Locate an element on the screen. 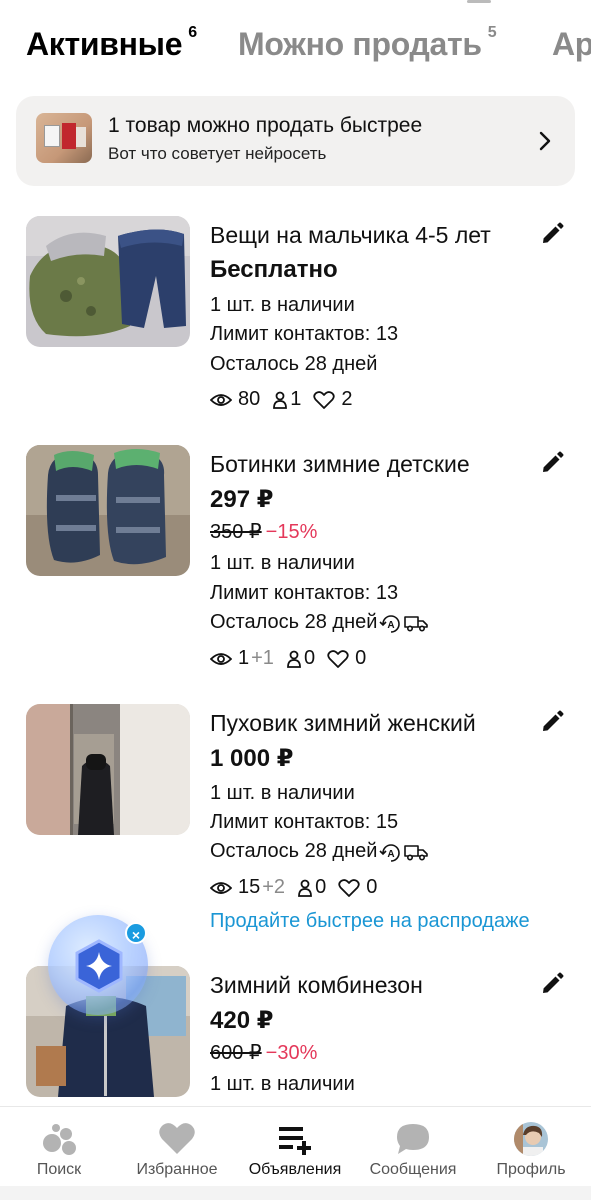 Image resolution: width=591 pixels, height=1200 pixels. nav-label: Профиль is located at coordinates (531, 1169).